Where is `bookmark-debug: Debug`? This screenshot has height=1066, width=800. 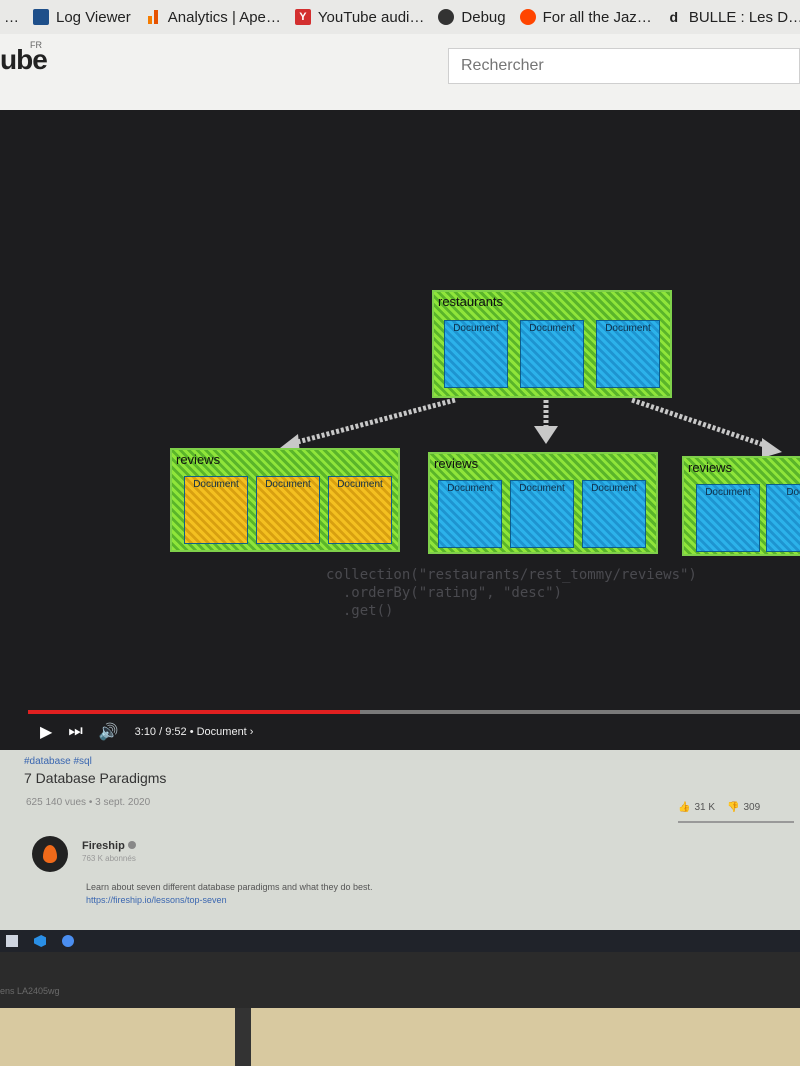
bookmark-debug: Debug is located at coordinates (472, 17).